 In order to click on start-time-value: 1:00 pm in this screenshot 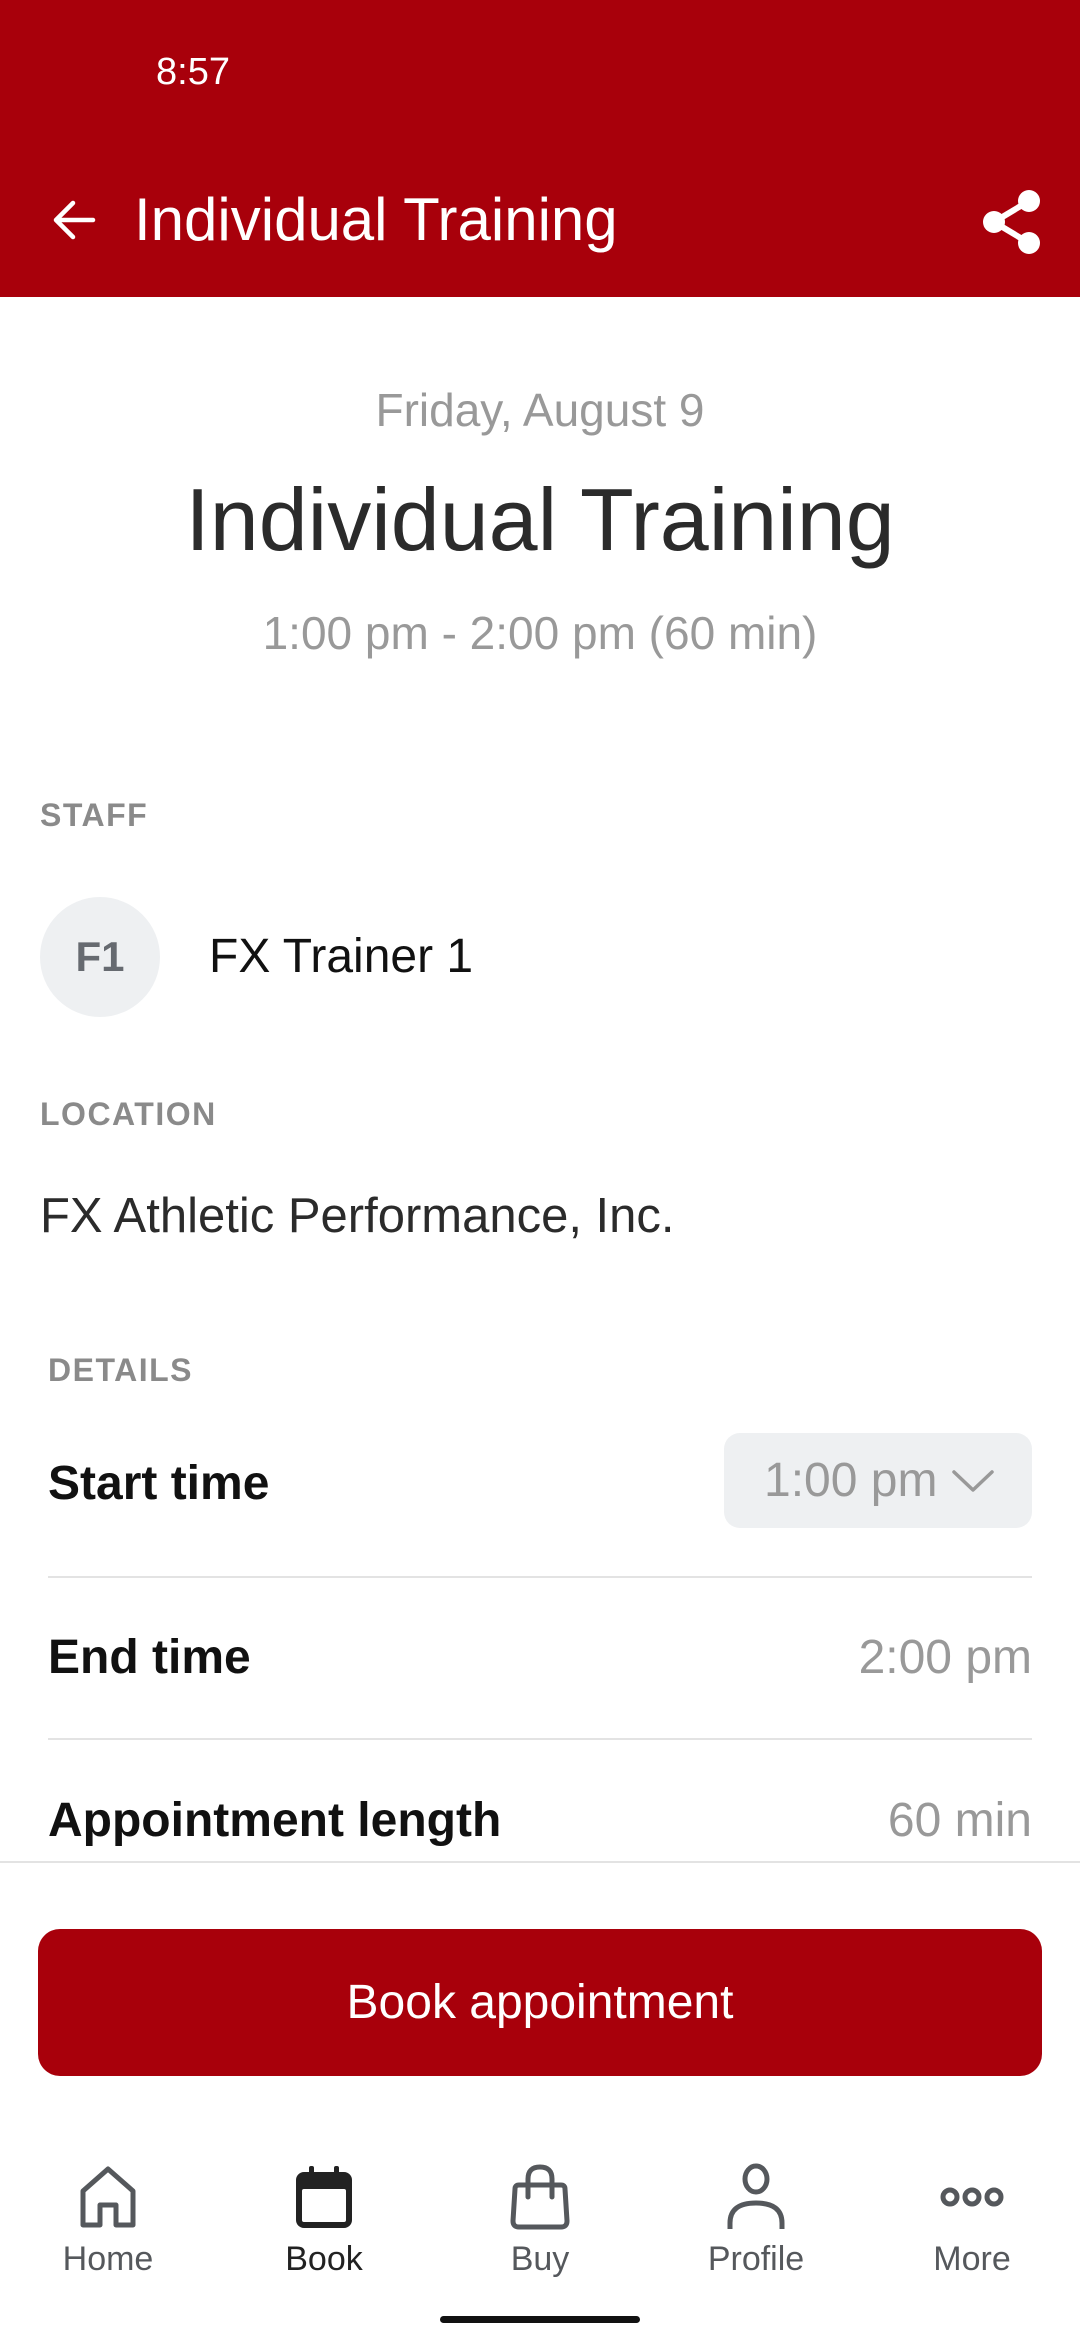, I will do `click(851, 1480)`.